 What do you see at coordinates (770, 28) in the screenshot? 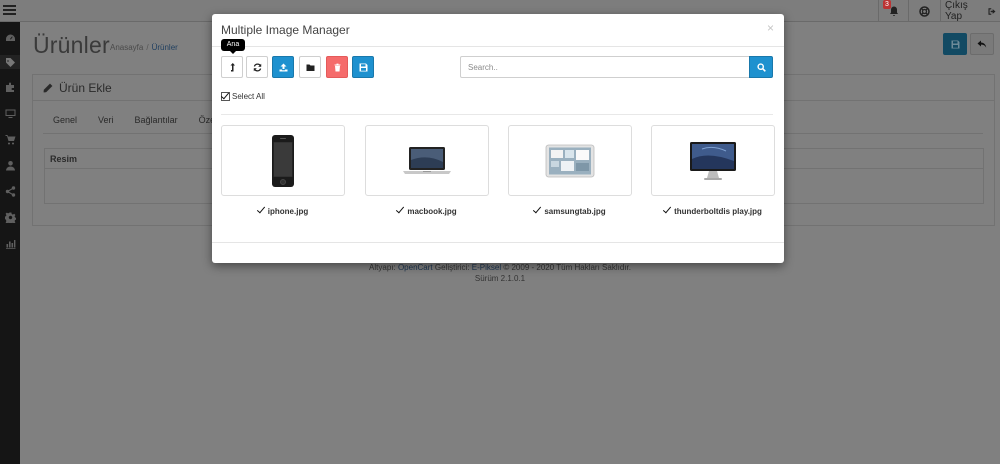
I see `close-button: ×` at bounding box center [770, 28].